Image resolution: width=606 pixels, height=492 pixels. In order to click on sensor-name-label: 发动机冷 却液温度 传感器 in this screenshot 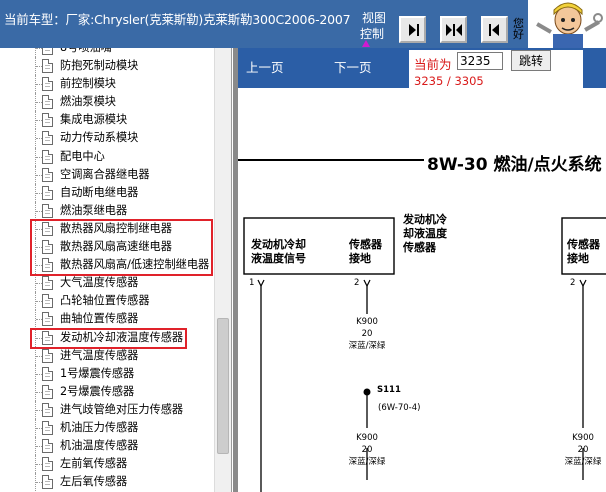, I will do `click(425, 233)`.